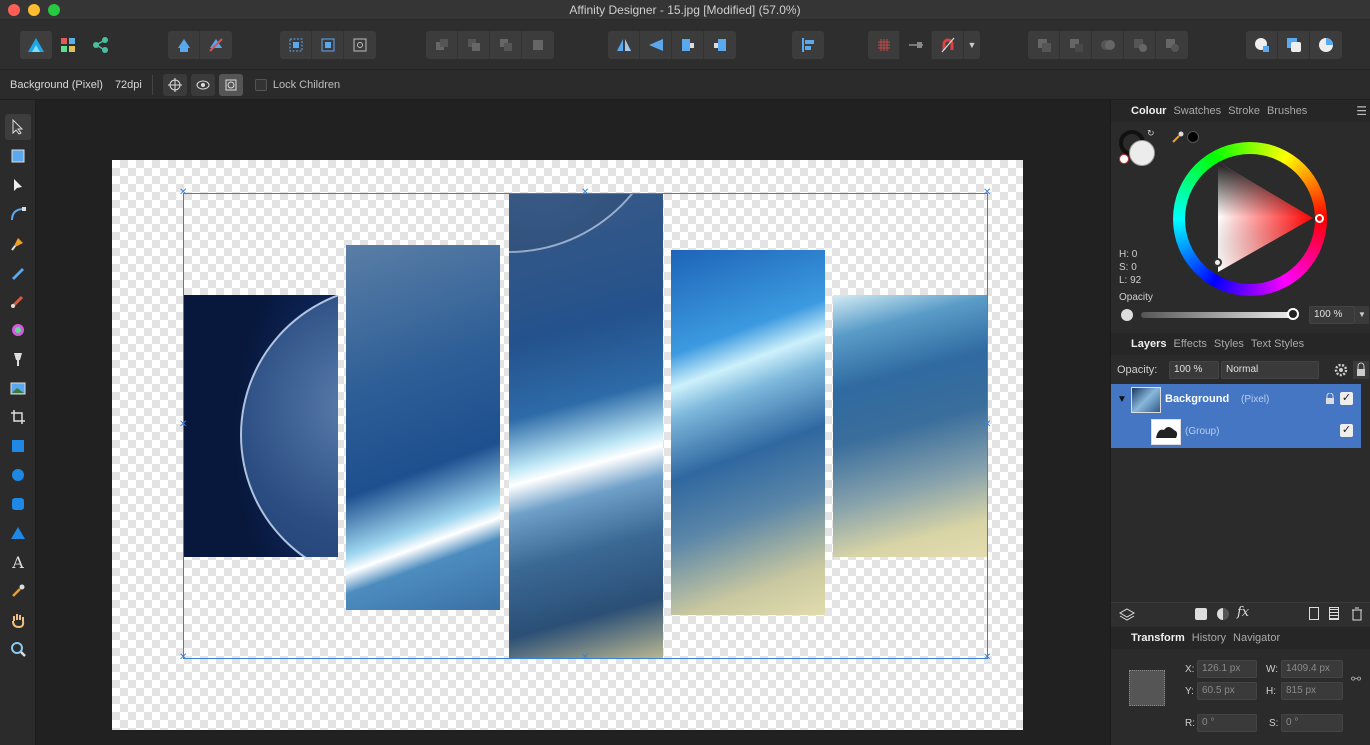 Image resolution: width=1370 pixels, height=745 pixels. Describe the element at coordinates (1172, 45) in the screenshot. I see `boolean-divide-icon` at that location.